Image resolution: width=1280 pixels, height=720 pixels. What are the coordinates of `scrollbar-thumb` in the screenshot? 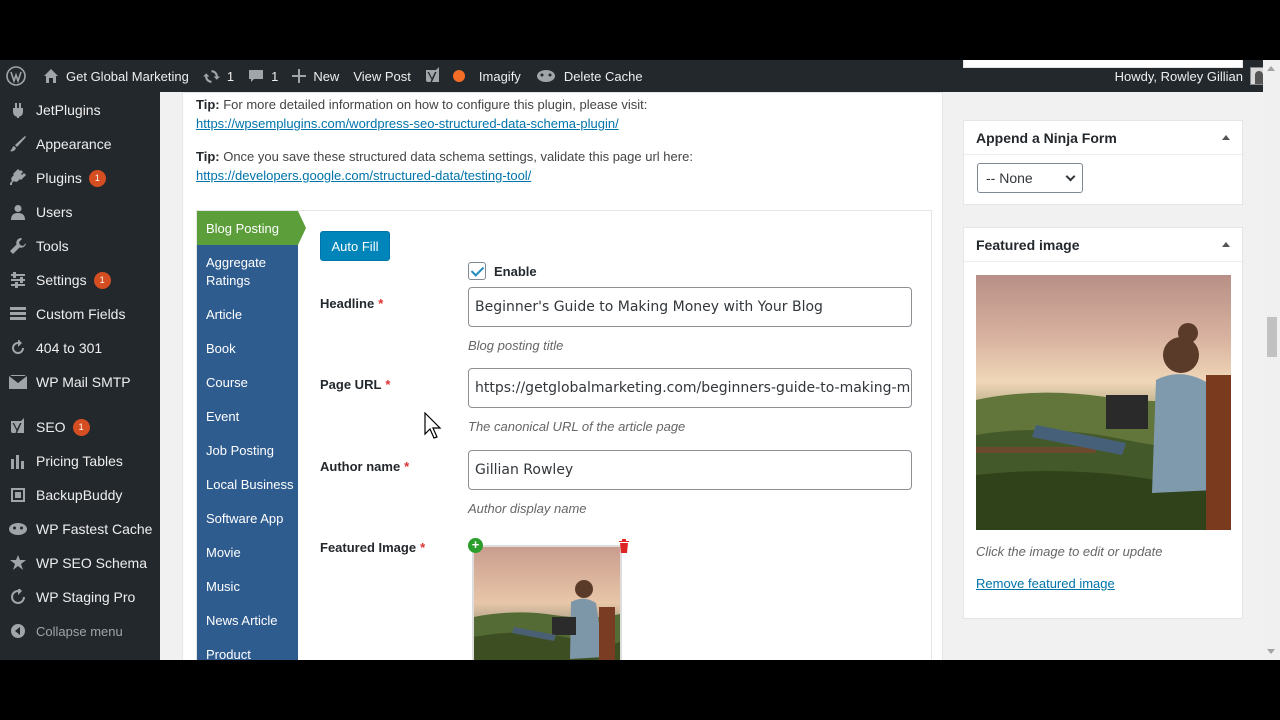 It's located at (1272, 337).